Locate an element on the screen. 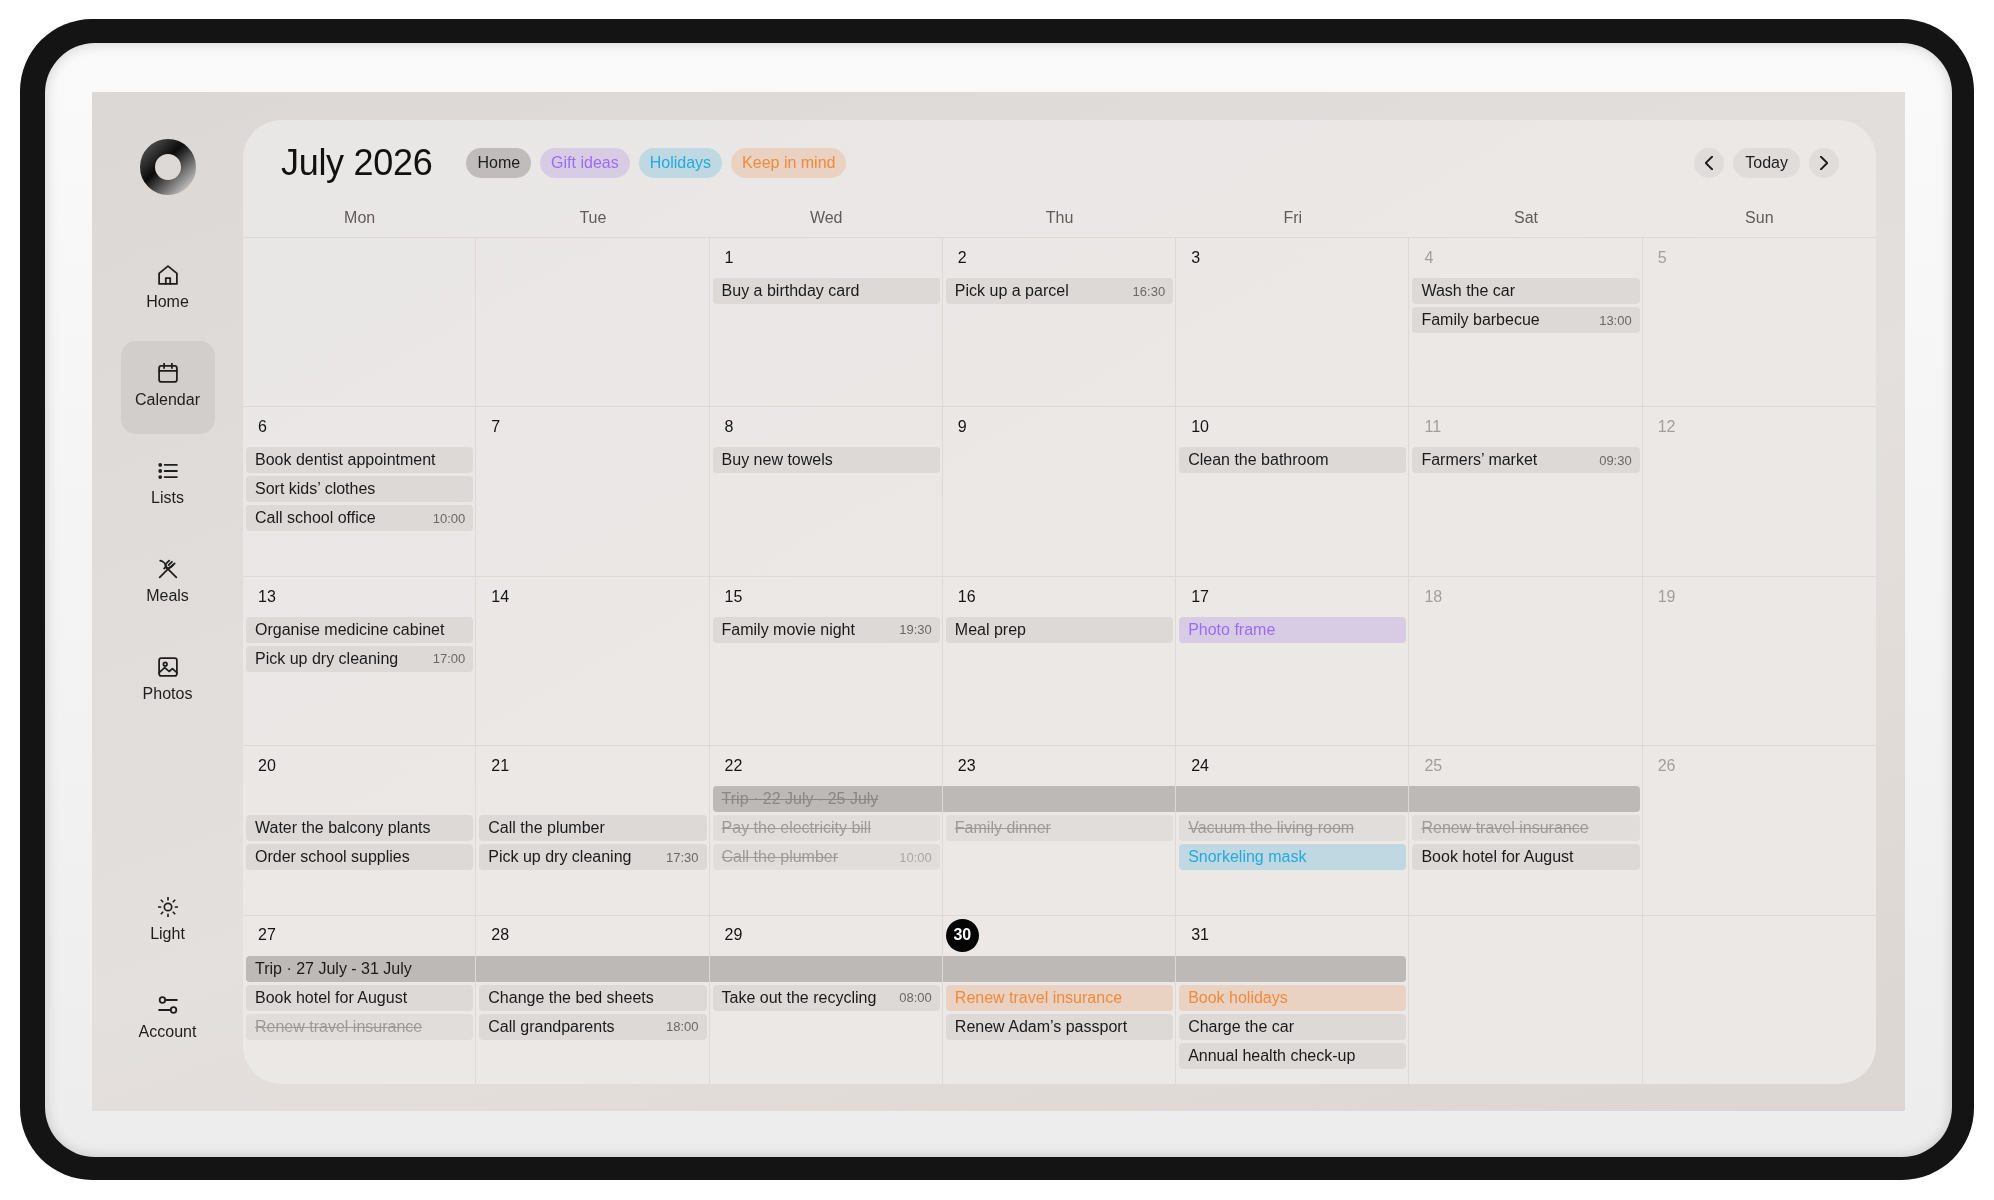 The height and width of the screenshot is (1200, 1994). event-title: Vacuum the living room is located at coordinates (1271, 828).